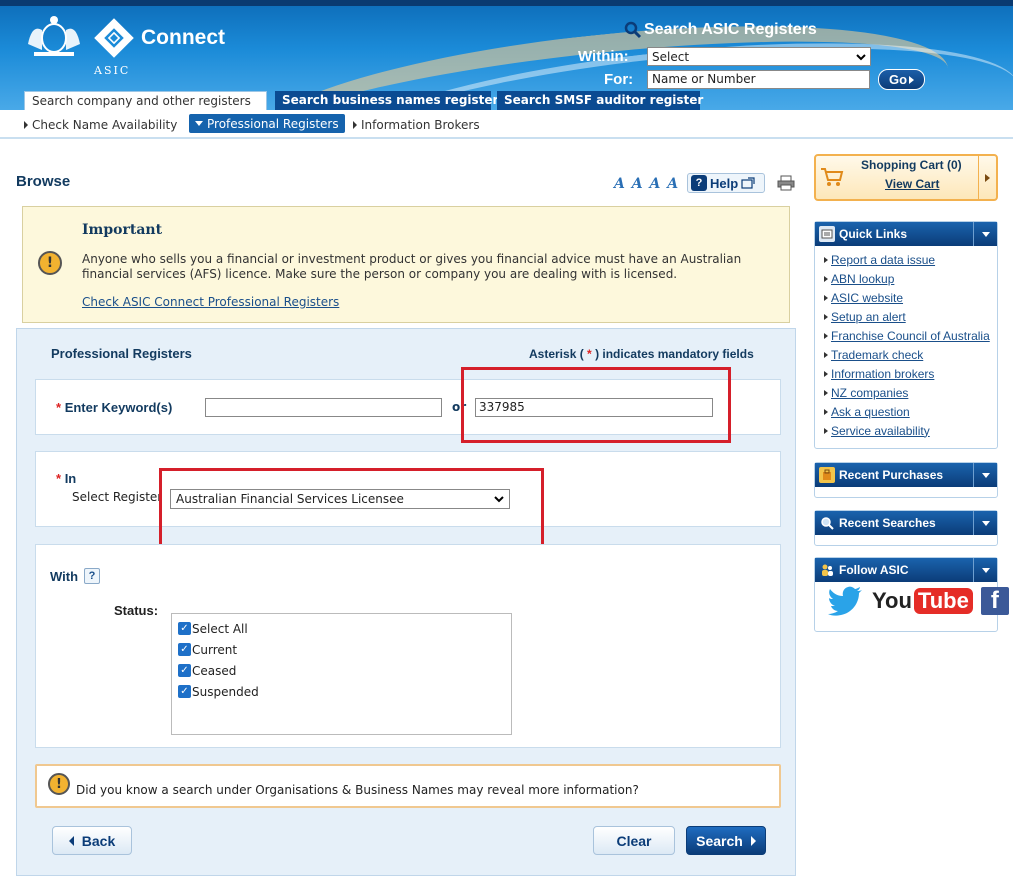 The width and height of the screenshot is (1013, 876). I want to click on back-button: Back, so click(92, 840).